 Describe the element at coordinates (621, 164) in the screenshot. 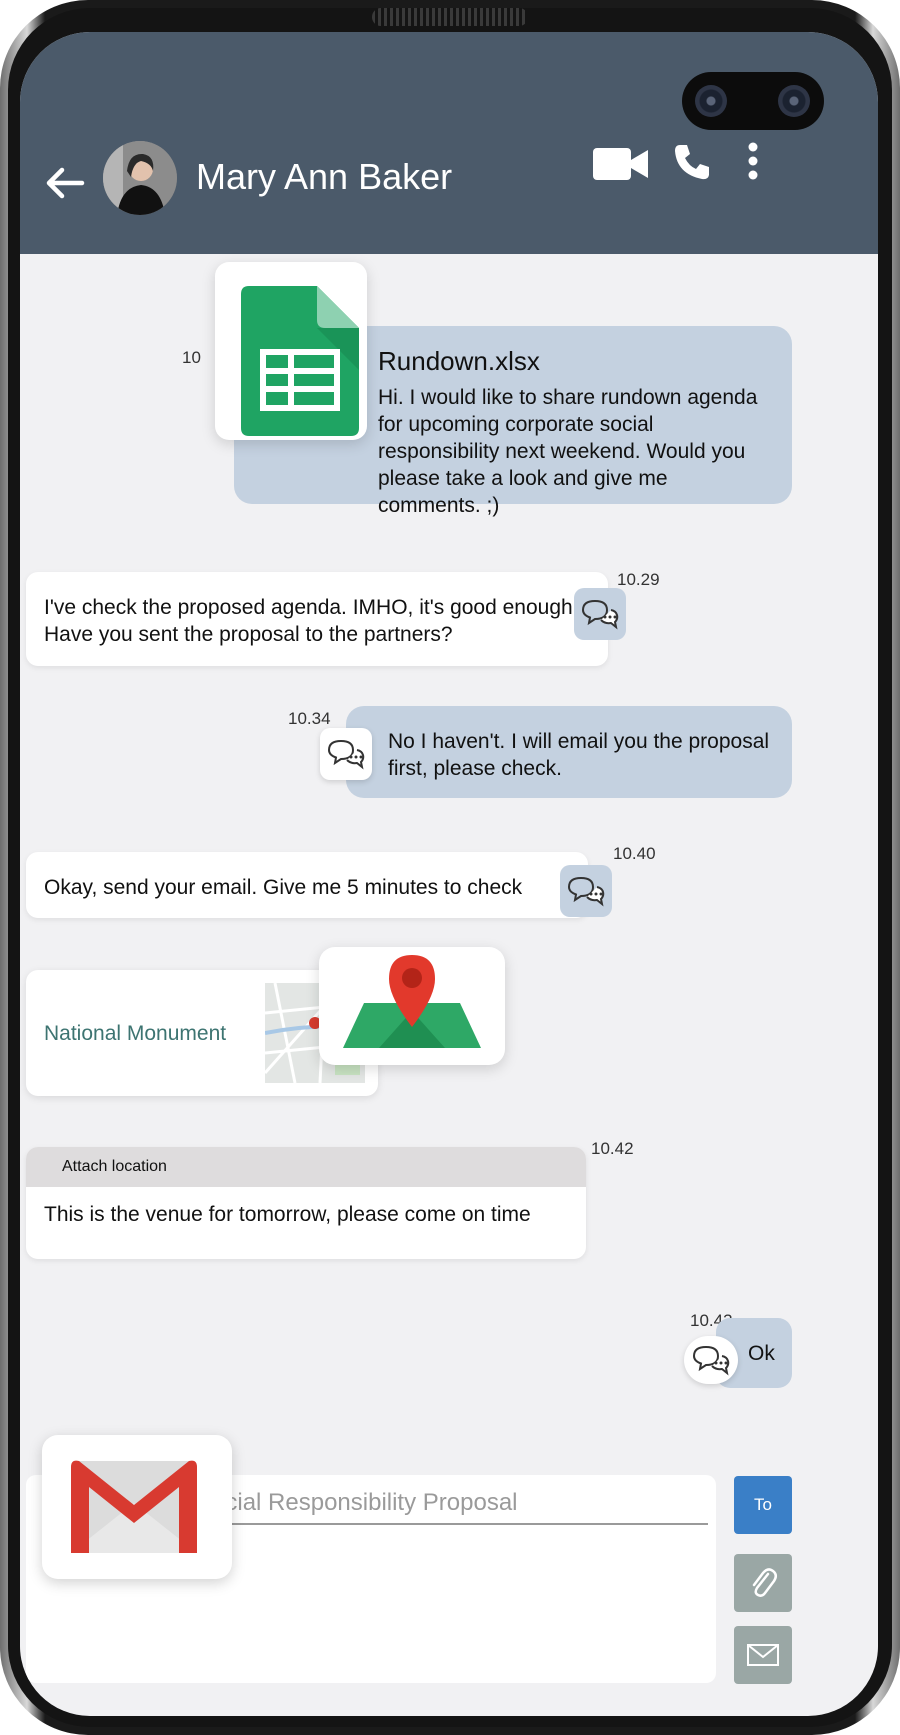

I see `video-camera-icon` at that location.